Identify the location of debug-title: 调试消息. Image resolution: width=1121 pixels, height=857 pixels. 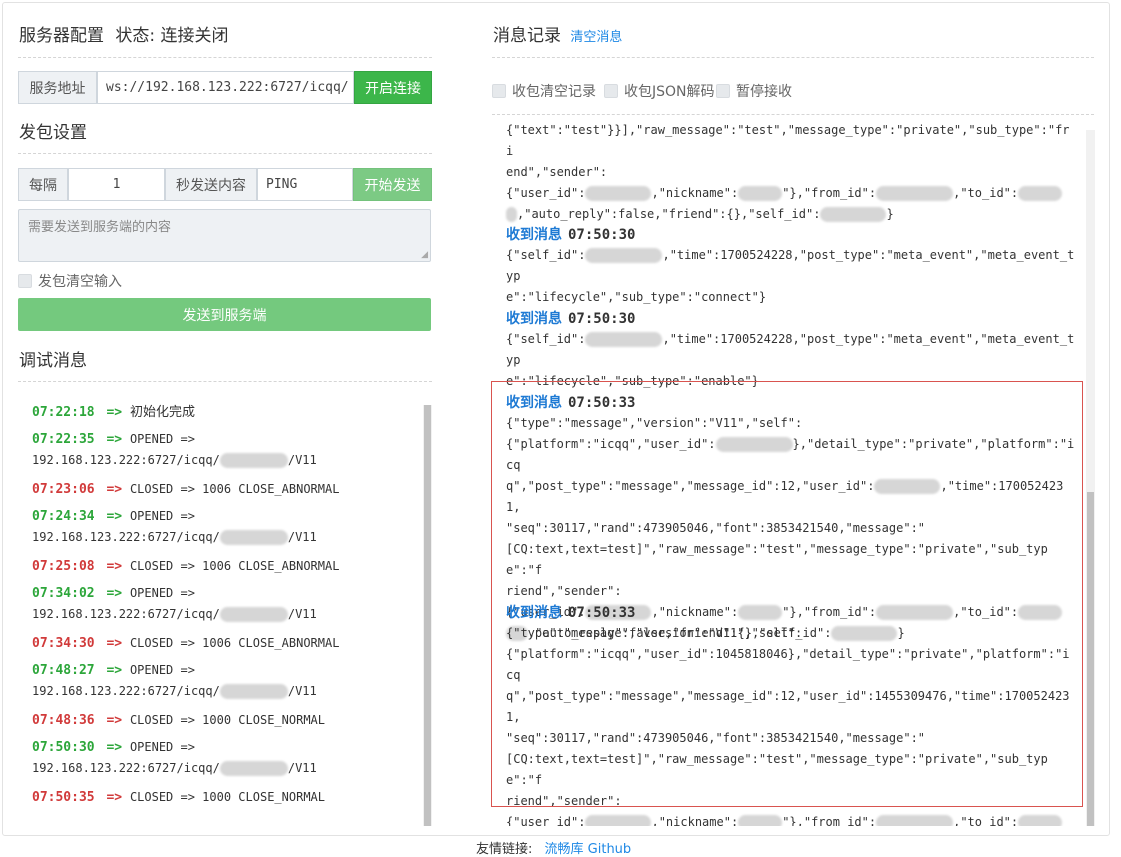
(53, 361).